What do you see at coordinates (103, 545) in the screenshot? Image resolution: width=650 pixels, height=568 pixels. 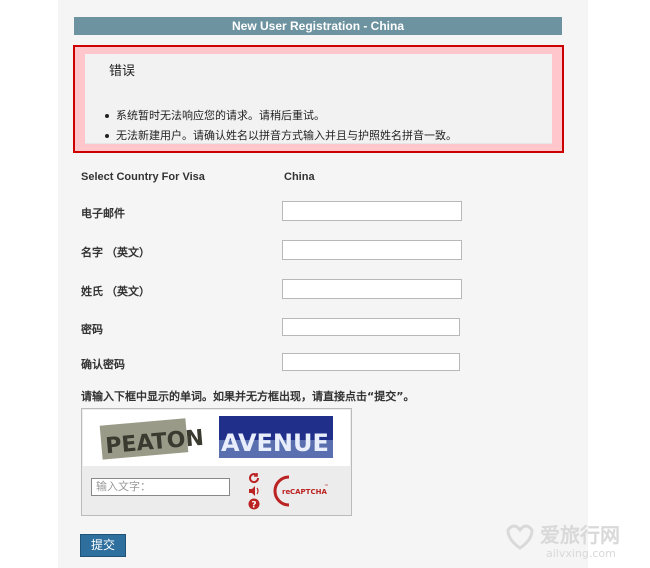 I see `submit-button: 提交` at bounding box center [103, 545].